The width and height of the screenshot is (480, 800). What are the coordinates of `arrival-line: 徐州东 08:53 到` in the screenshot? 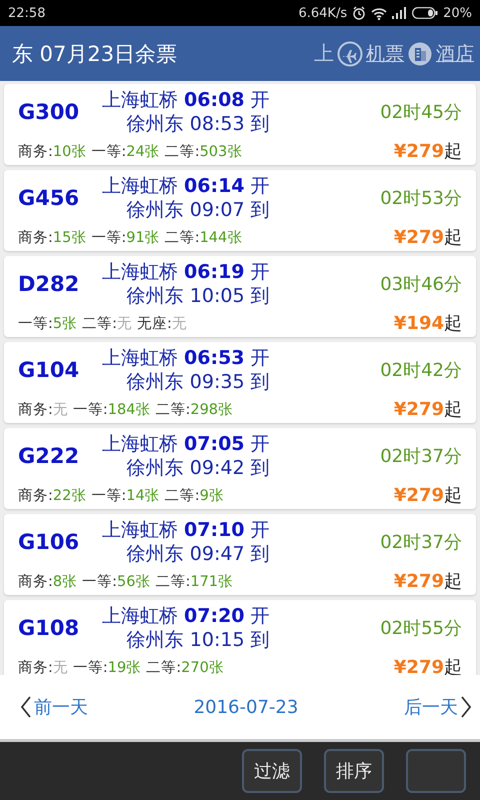 It's located at (198, 124).